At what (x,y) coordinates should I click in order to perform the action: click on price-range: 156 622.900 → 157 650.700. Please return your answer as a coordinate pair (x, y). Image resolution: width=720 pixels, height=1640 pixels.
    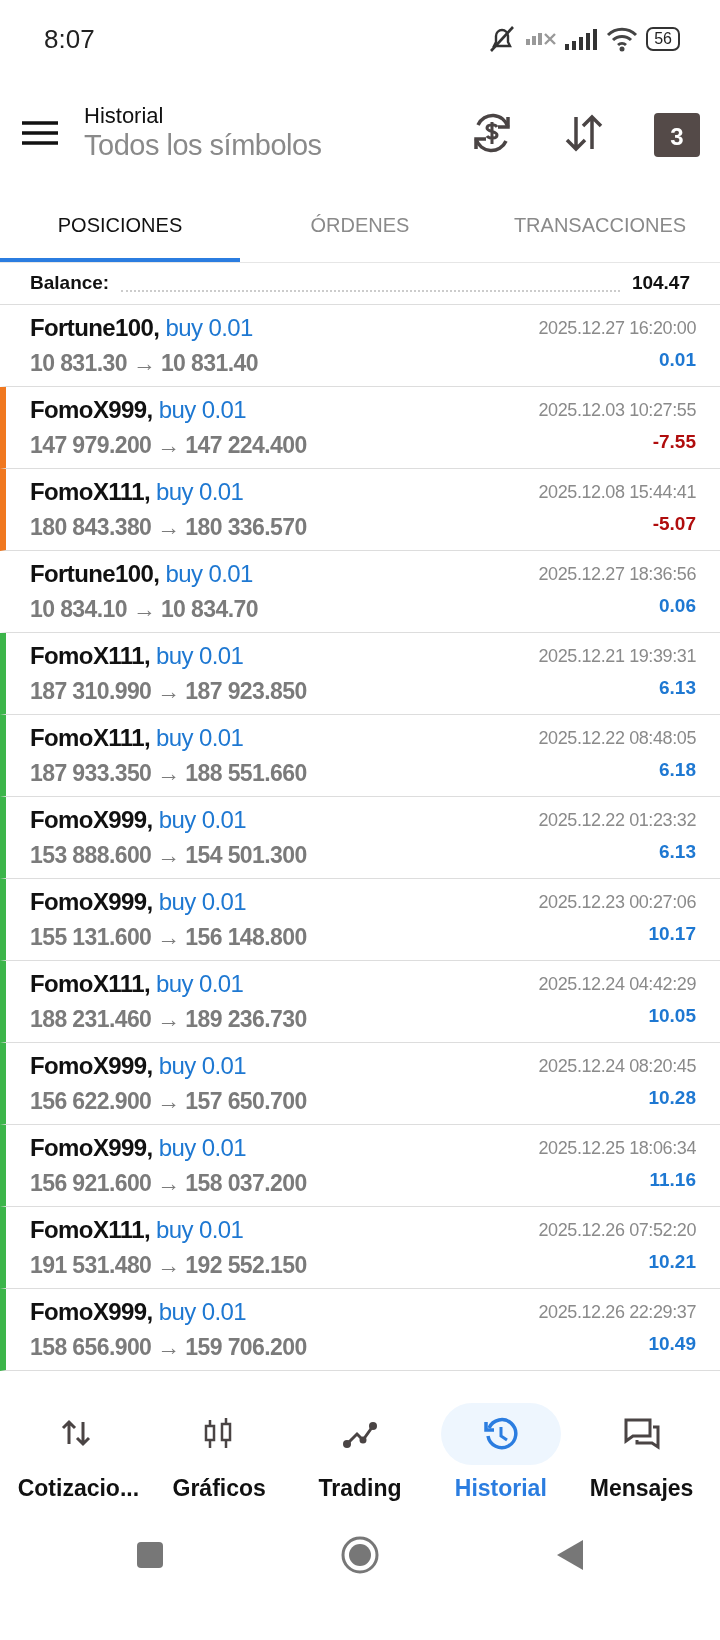
    Looking at the image, I should click on (168, 1101).